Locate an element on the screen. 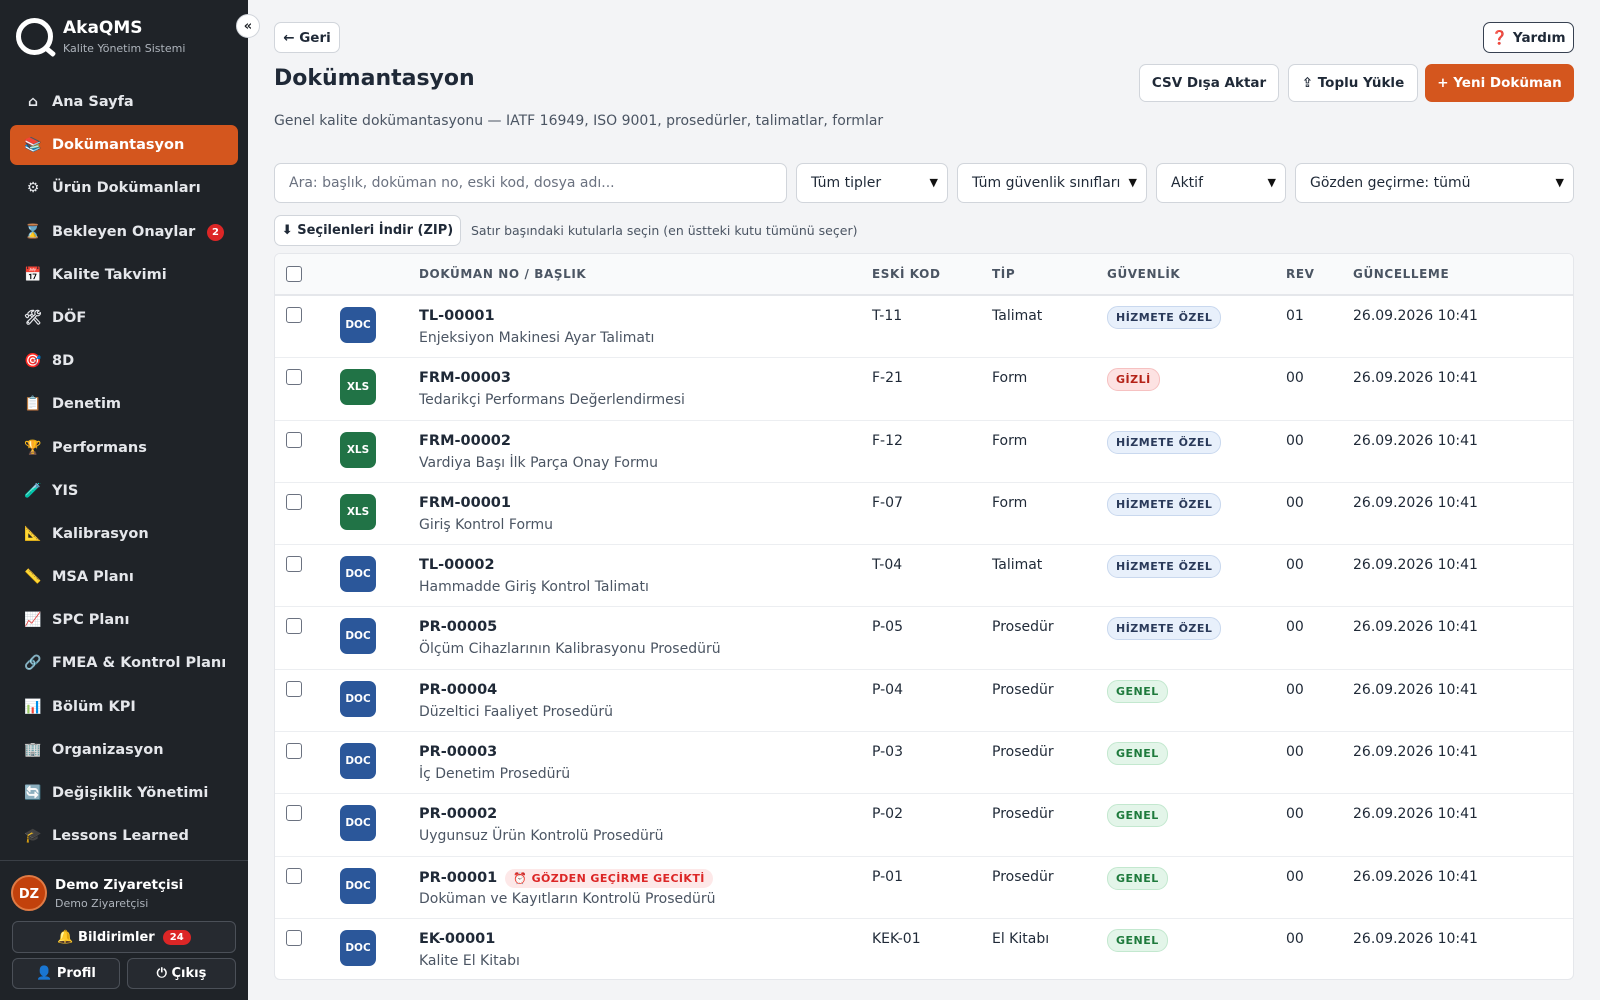 Image resolution: width=1600 pixels, height=1000 pixels. type-filter-value: Tüm tipler is located at coordinates (846, 183).